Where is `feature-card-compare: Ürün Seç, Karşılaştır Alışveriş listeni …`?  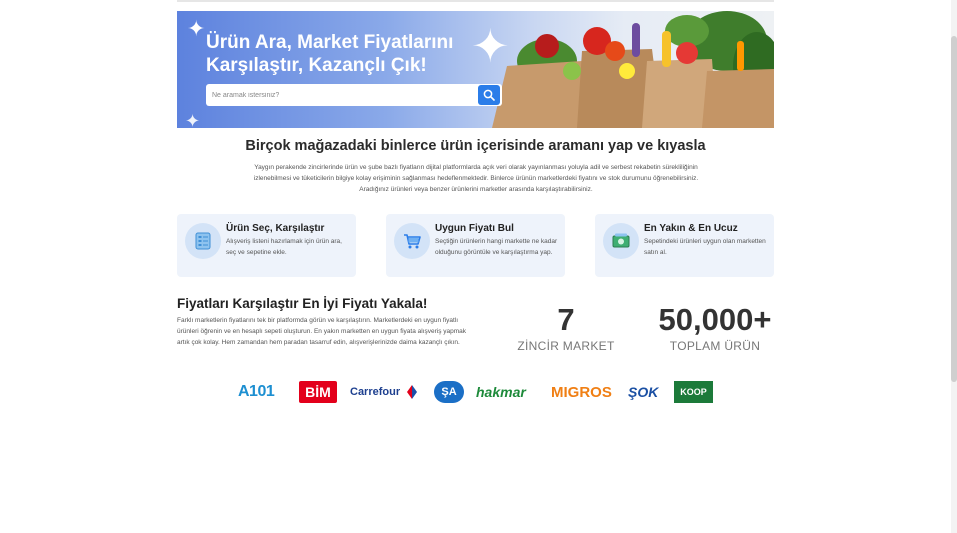 feature-card-compare: Ürün Seç, Karşılaştır Alışveriş listeni … is located at coordinates (266, 245).